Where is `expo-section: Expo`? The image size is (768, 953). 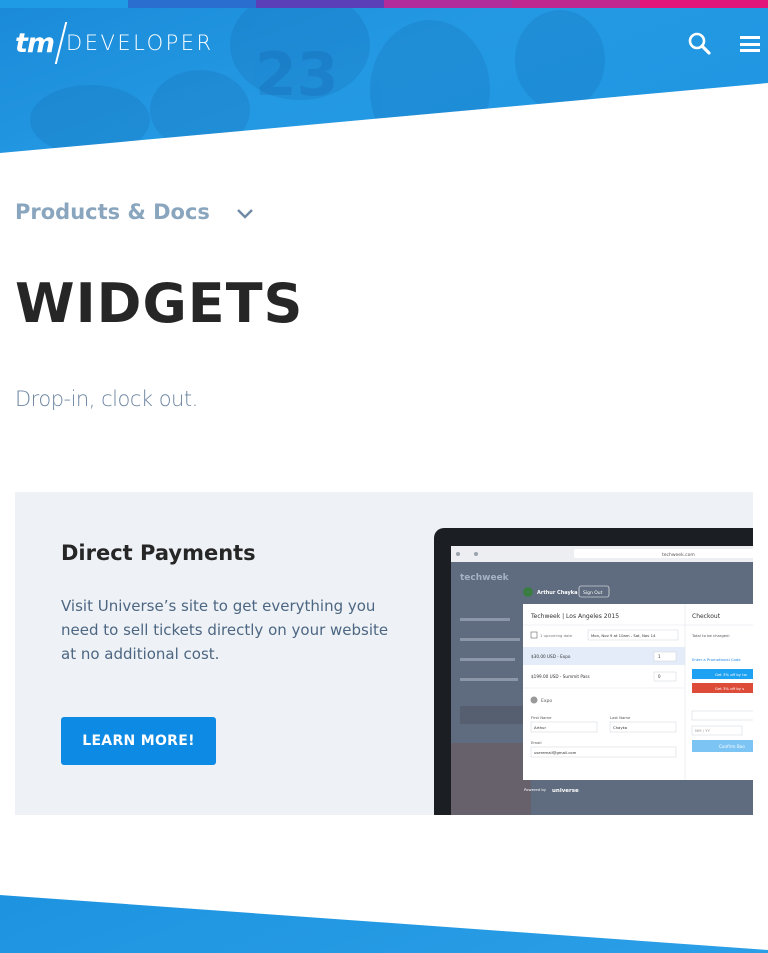
expo-section: Expo is located at coordinates (546, 701).